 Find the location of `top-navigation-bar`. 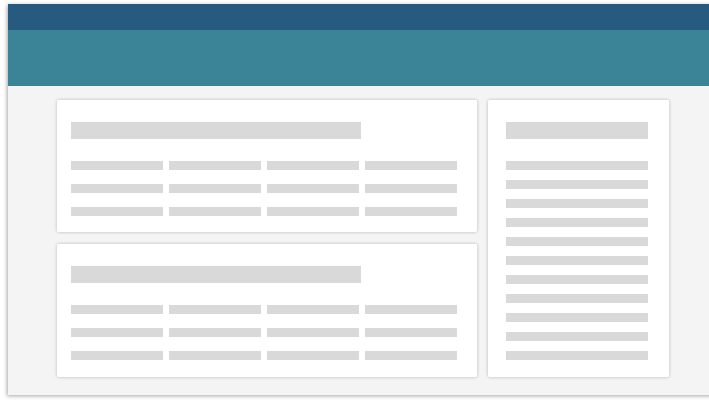

top-navigation-bar is located at coordinates (358, 17).